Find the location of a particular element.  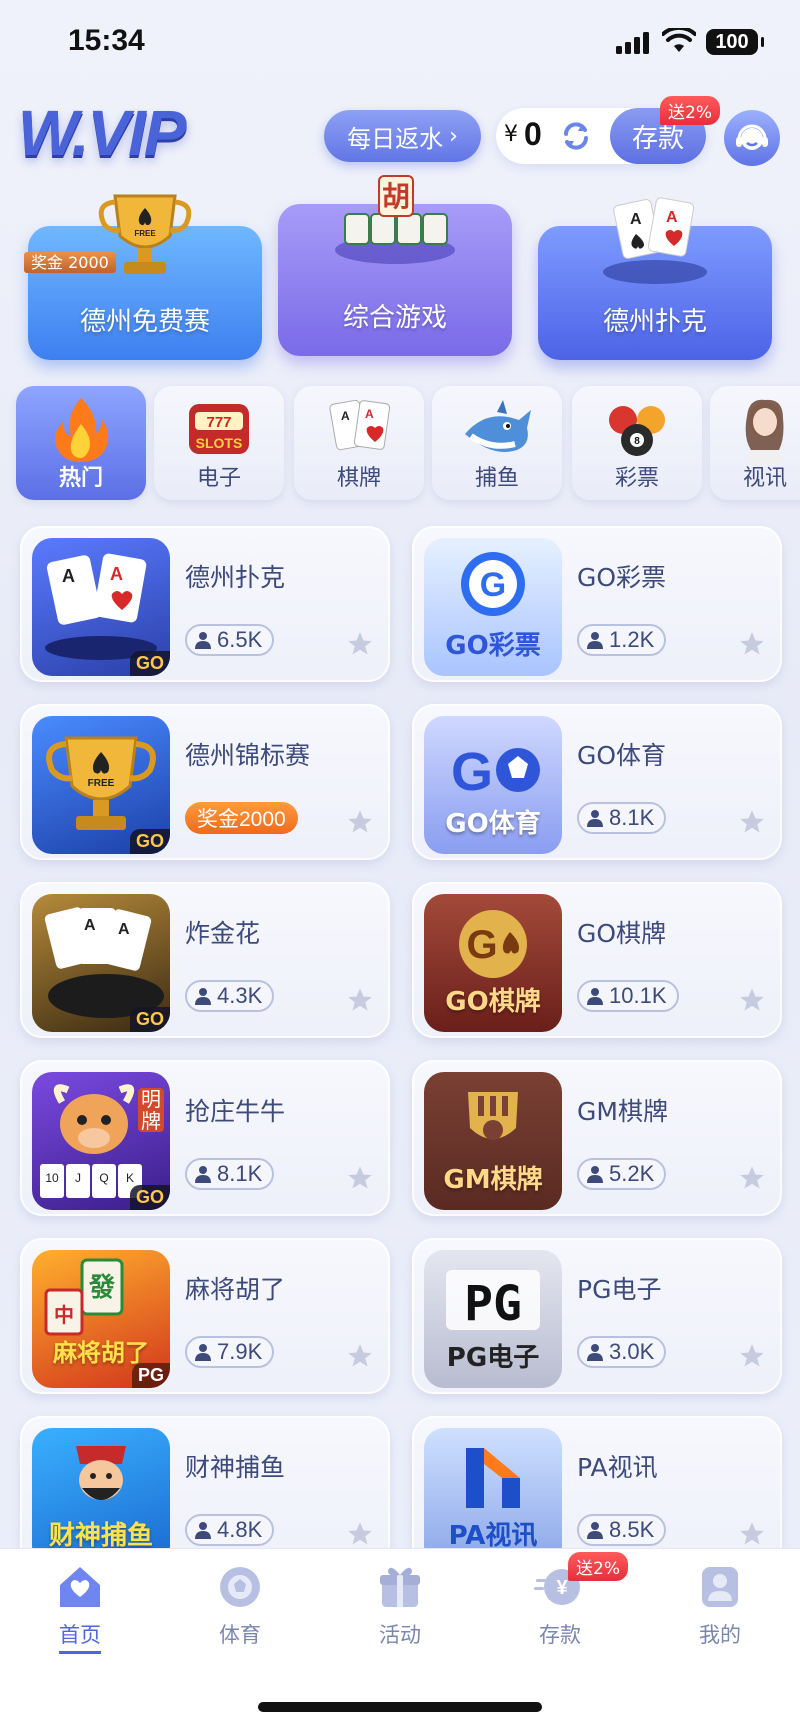

provider-tag: PG is located at coordinates (150, 1375).